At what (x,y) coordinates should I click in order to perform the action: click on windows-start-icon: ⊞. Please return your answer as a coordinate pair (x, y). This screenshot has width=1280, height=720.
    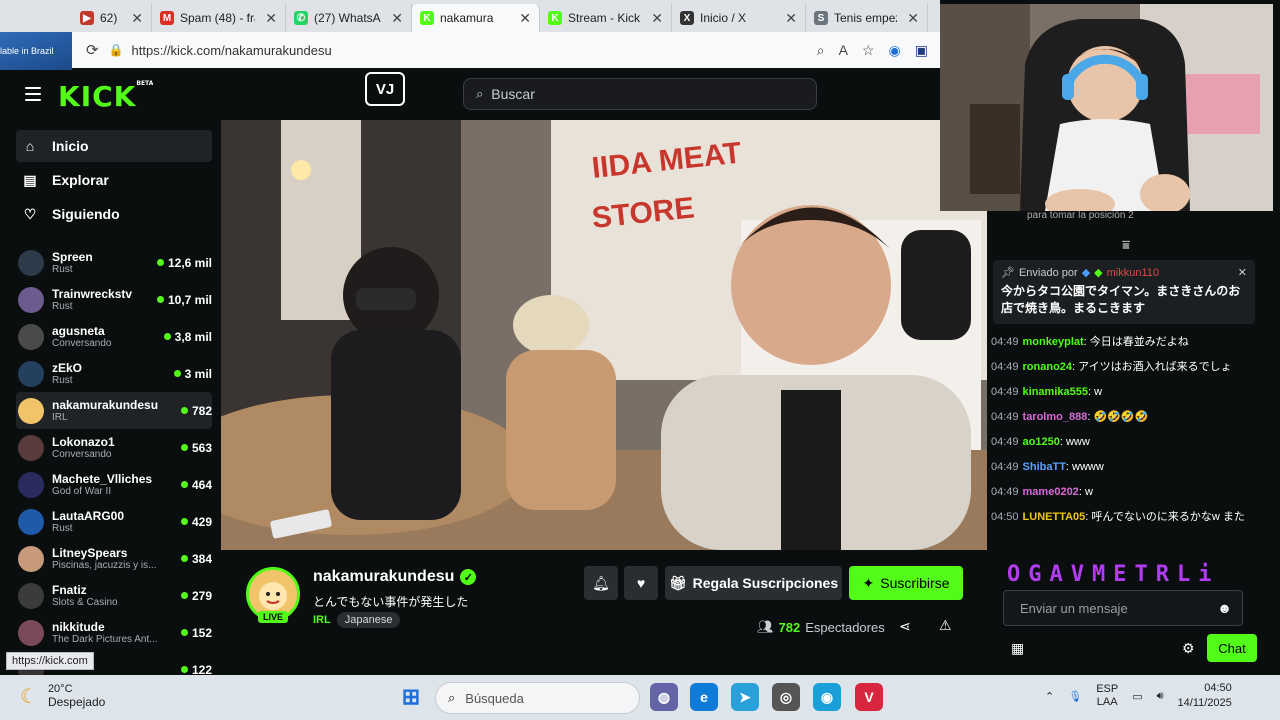
    Looking at the image, I should click on (411, 697).